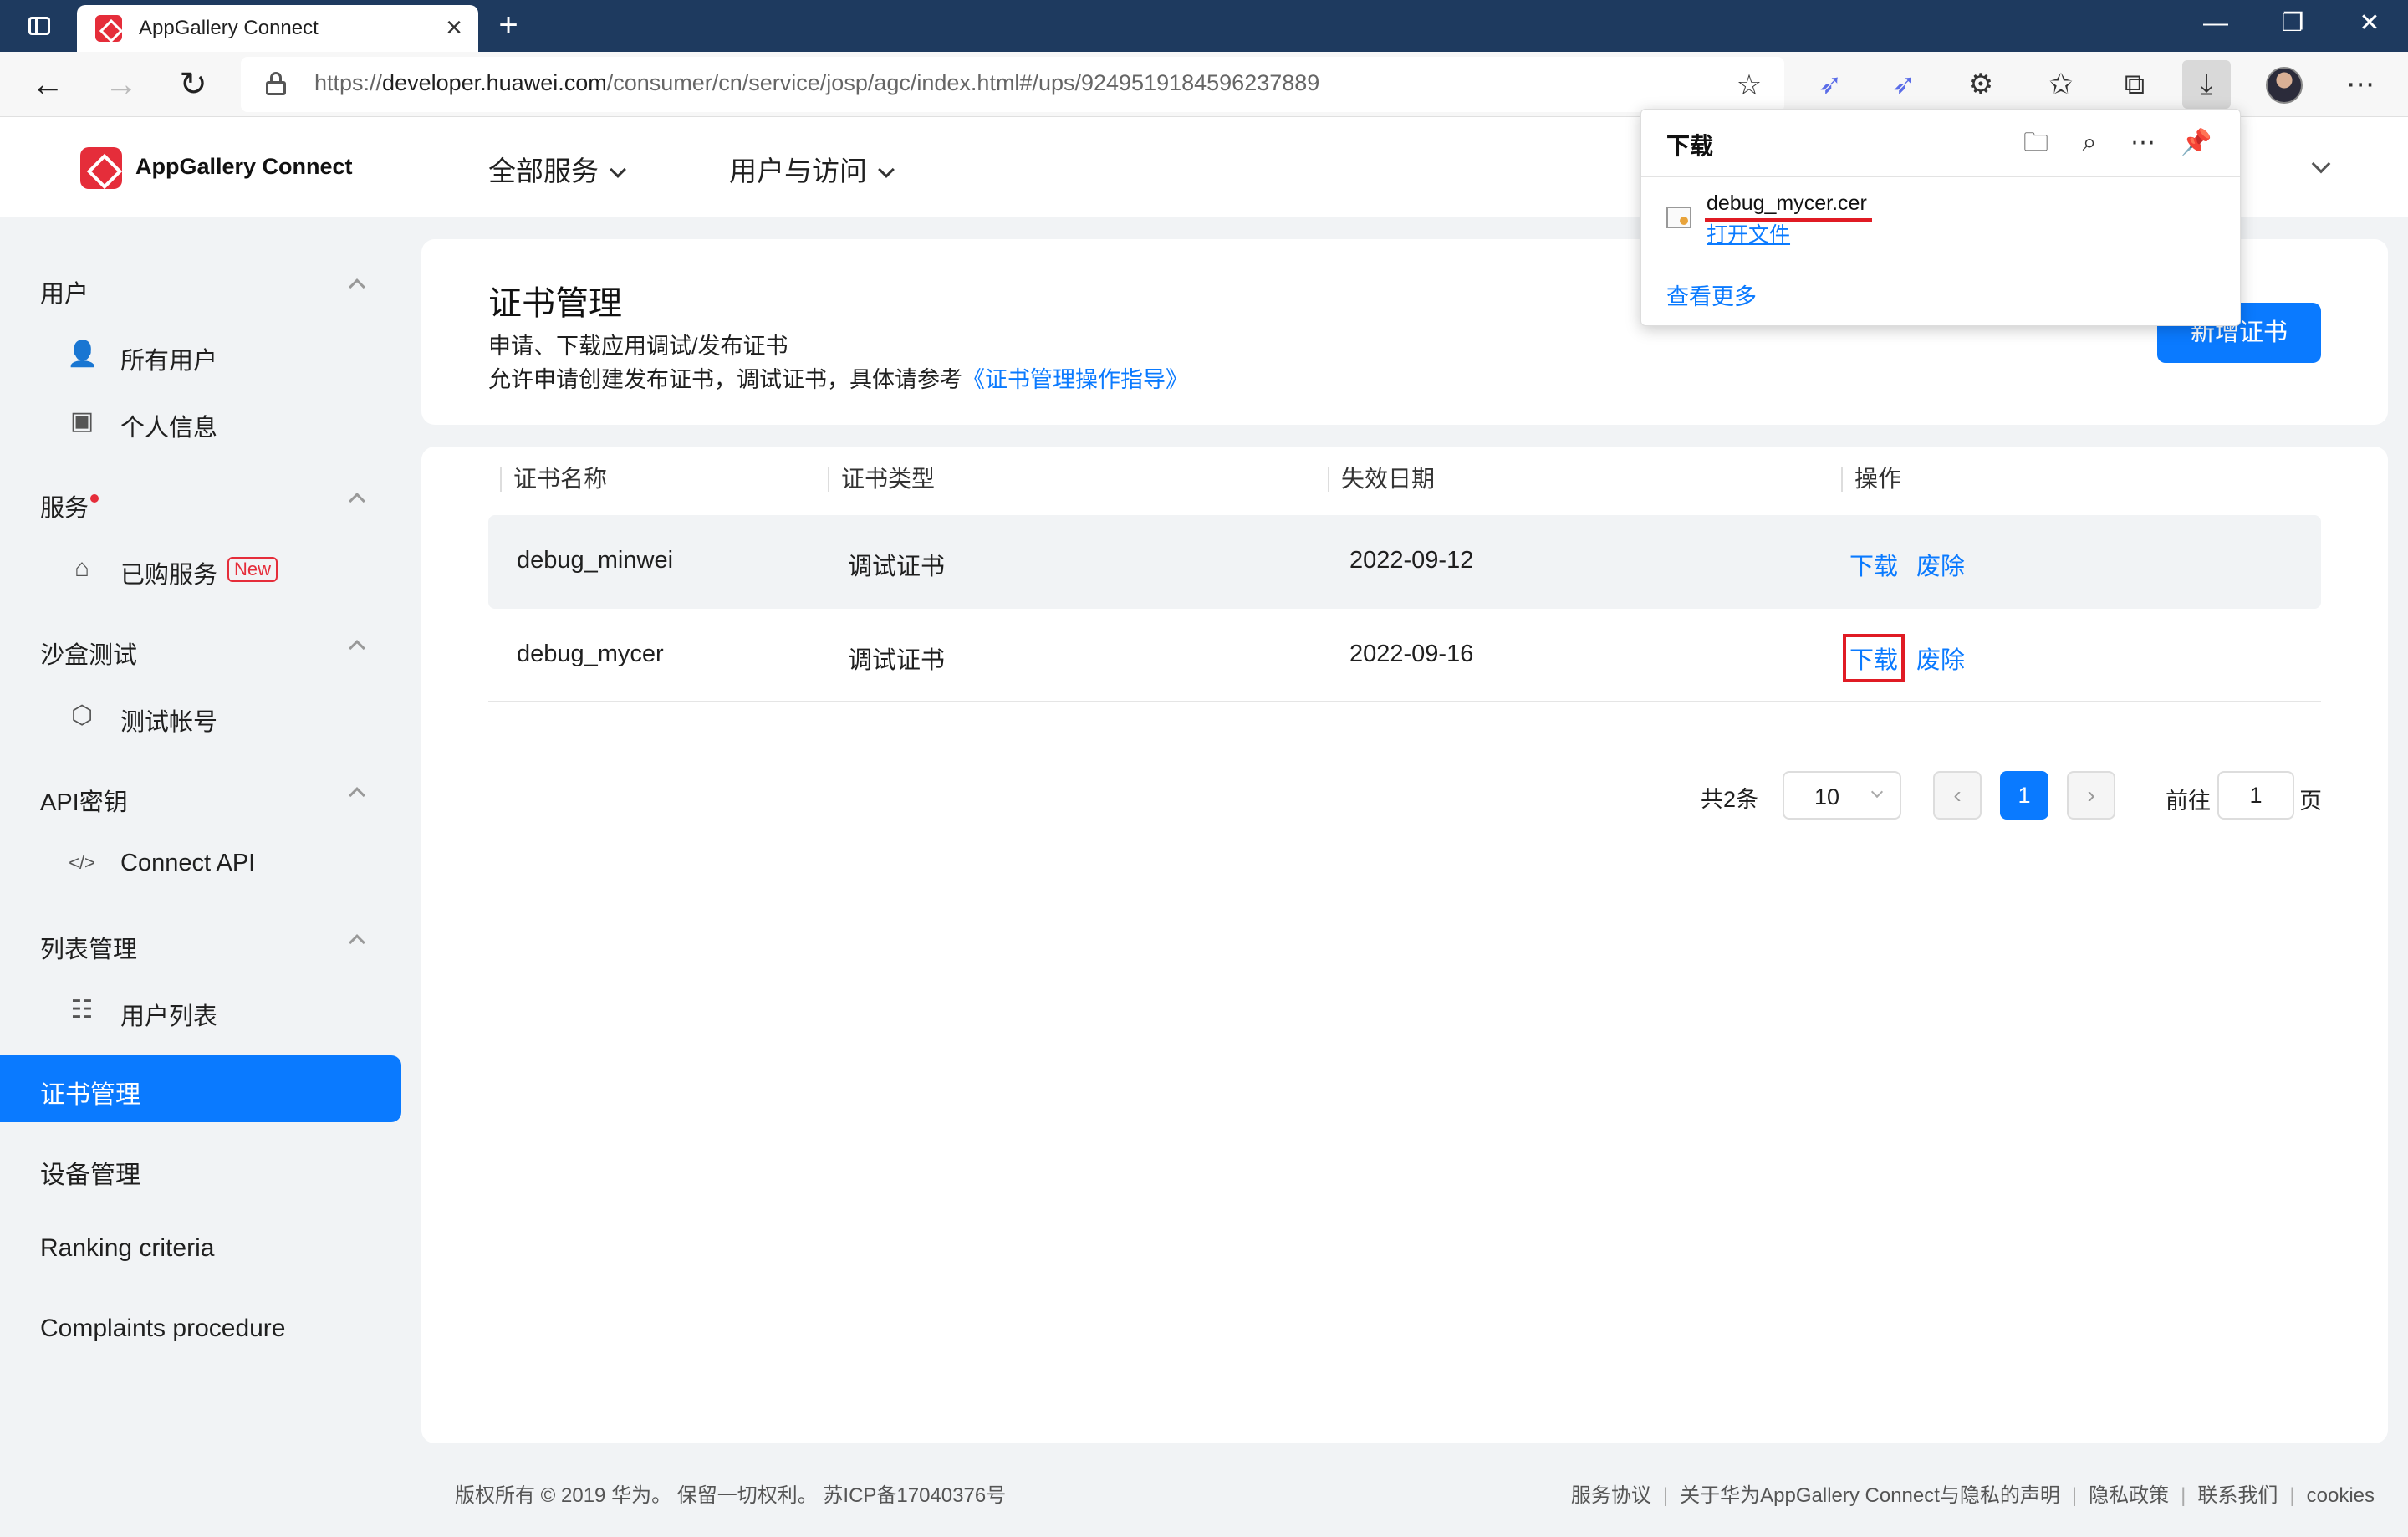  What do you see at coordinates (276, 83) in the screenshot?
I see `lock-icon` at bounding box center [276, 83].